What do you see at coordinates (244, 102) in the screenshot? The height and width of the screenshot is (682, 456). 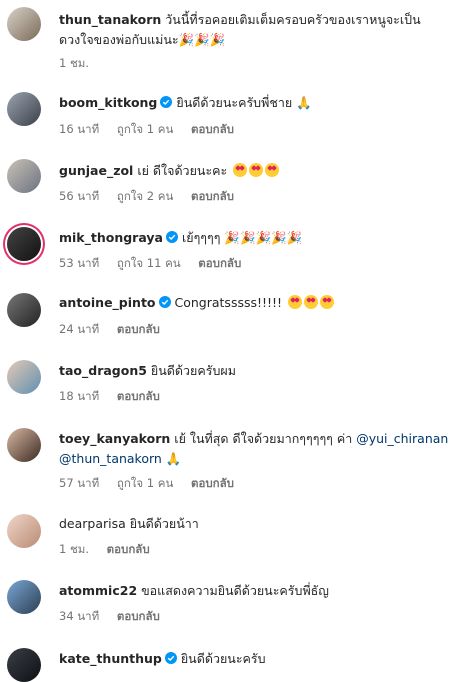 I see `comment-text: ยินดีด้วยนะครับพี่ชาย 🙏` at bounding box center [244, 102].